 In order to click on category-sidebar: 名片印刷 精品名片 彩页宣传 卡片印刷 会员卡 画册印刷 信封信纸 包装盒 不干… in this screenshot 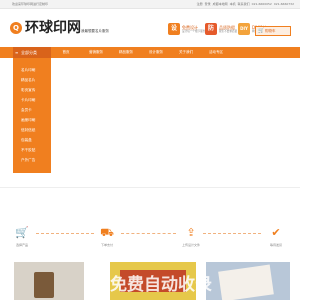, I will do `click(32, 115)`.